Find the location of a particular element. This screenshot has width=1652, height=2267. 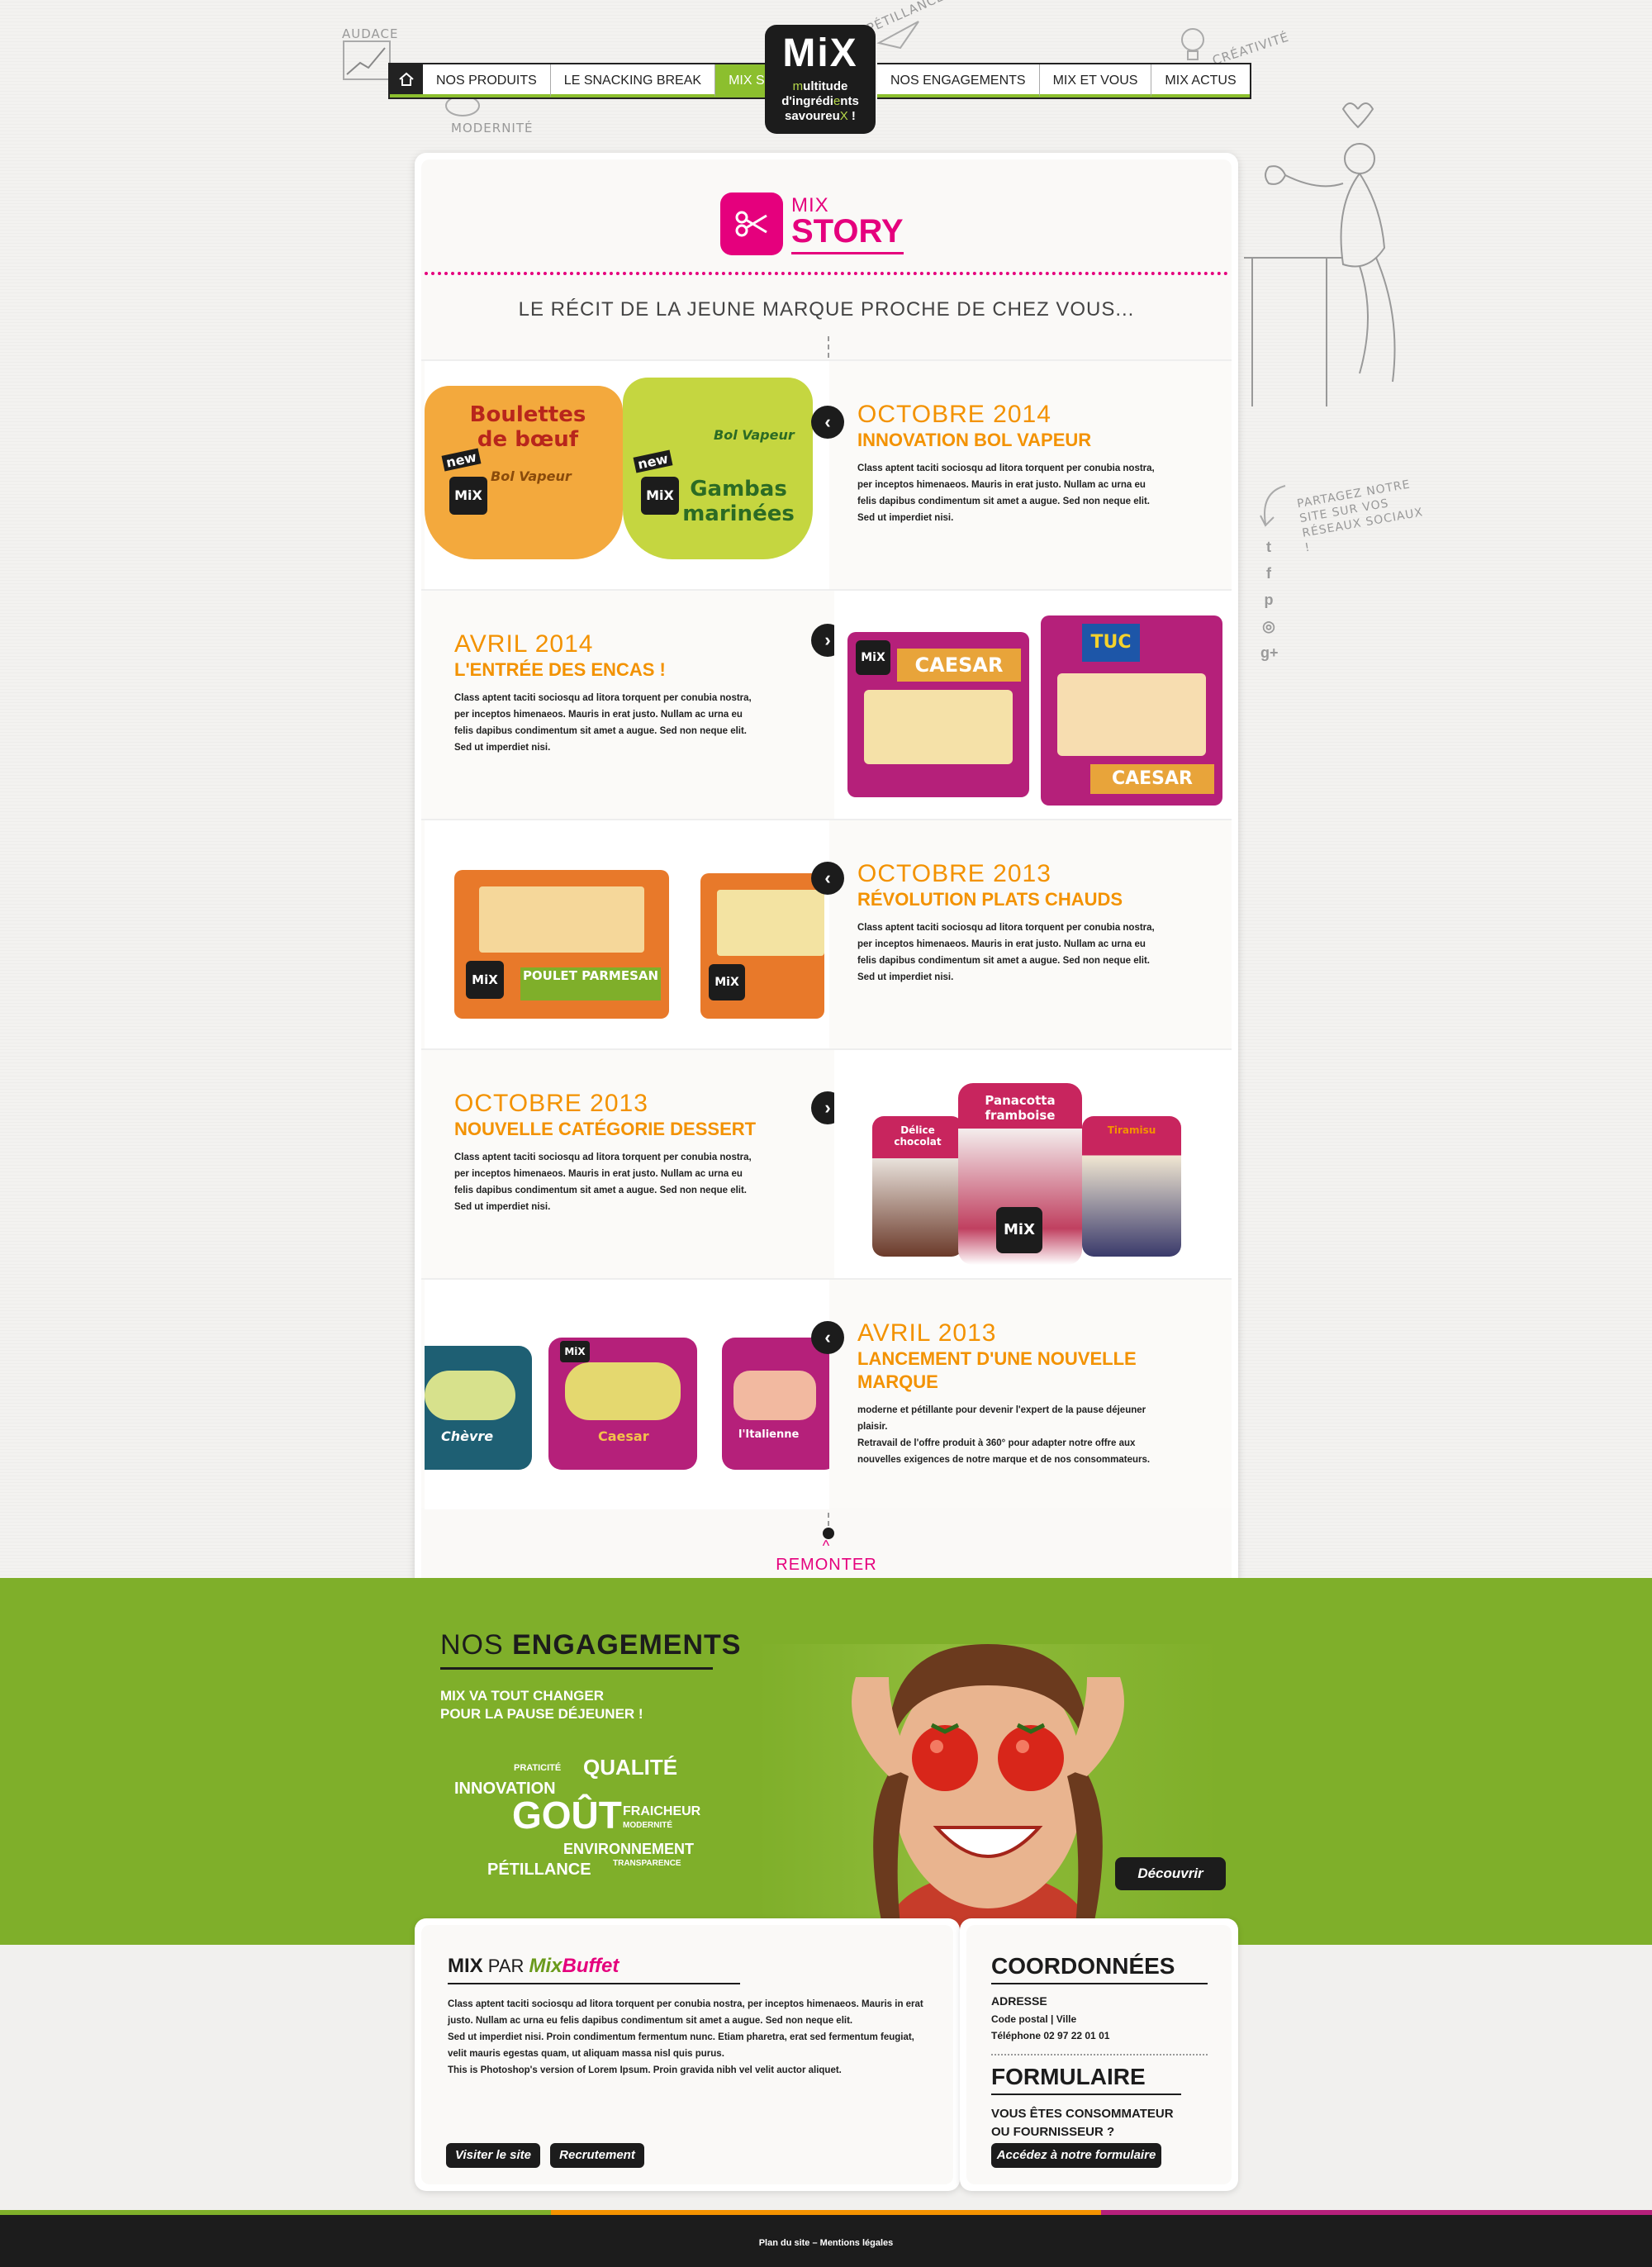

facebook-icon: f is located at coordinates (1268, 573).